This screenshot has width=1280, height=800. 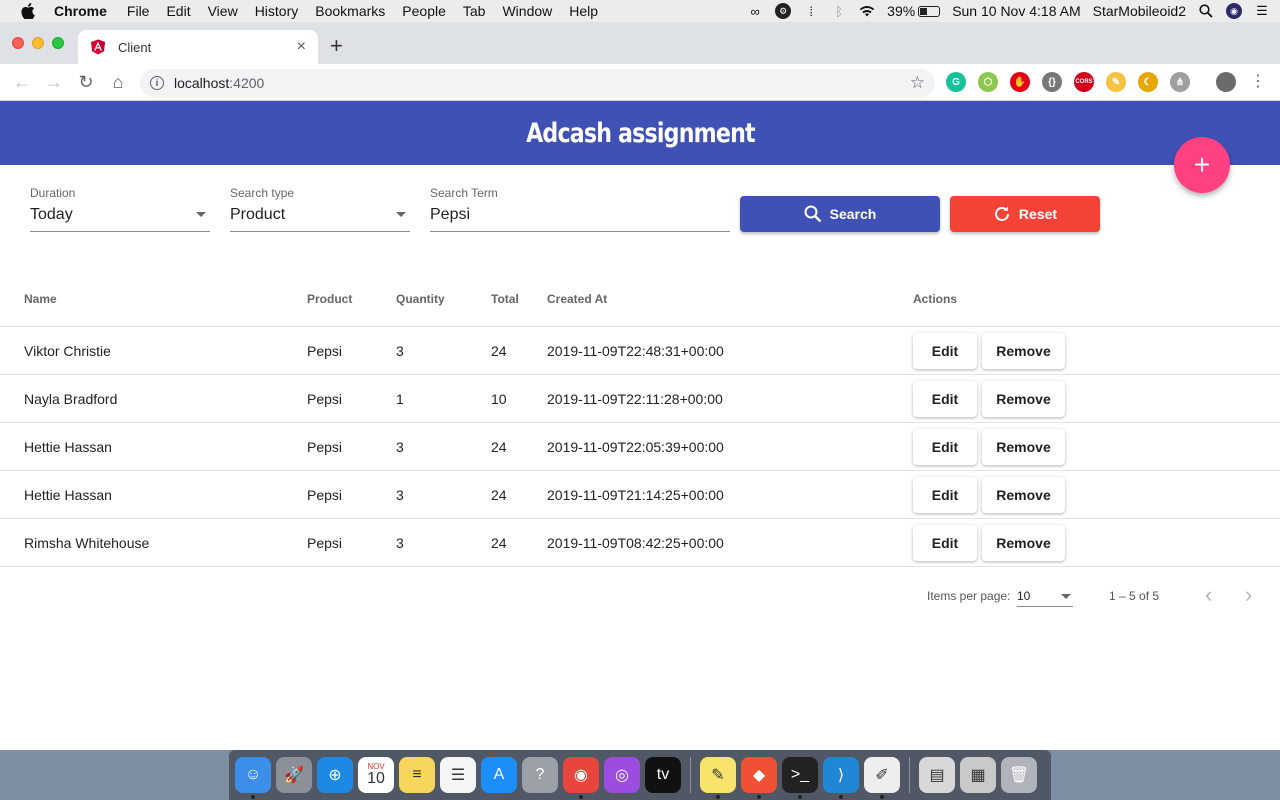 What do you see at coordinates (424, 11) in the screenshot?
I see `menu-people: People` at bounding box center [424, 11].